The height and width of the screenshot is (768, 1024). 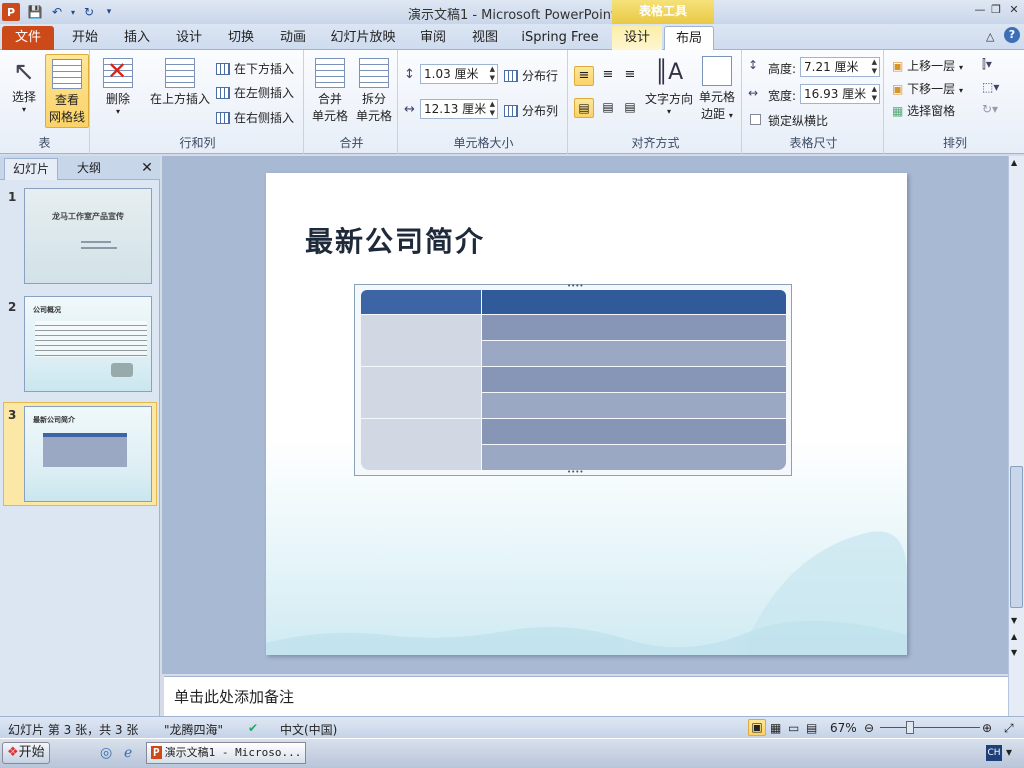 What do you see at coordinates (363, 38) in the screenshot?
I see `tab-slideshow: 幻灯片放映` at bounding box center [363, 38].